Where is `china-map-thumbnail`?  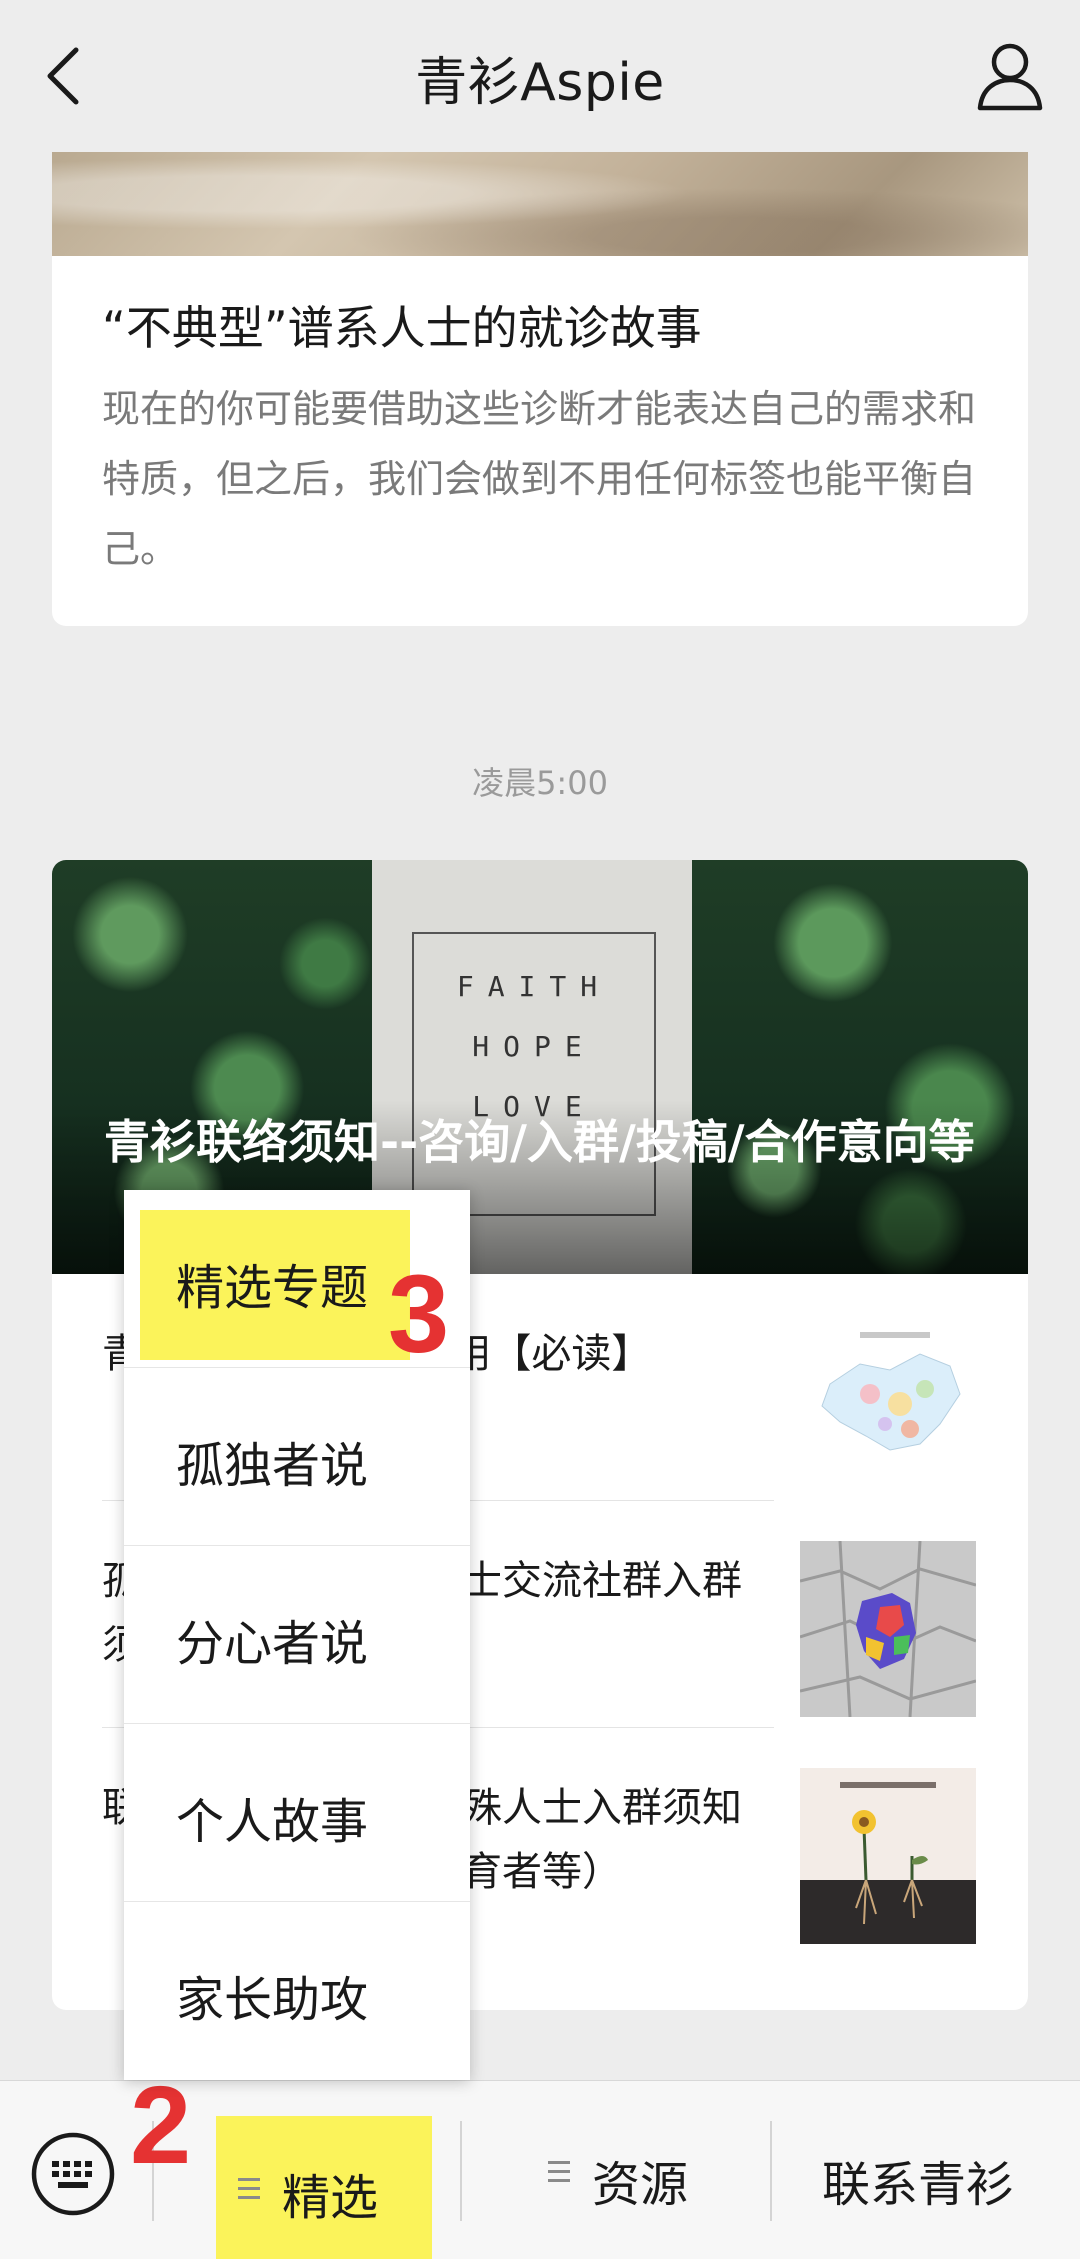 china-map-thumbnail is located at coordinates (888, 1402).